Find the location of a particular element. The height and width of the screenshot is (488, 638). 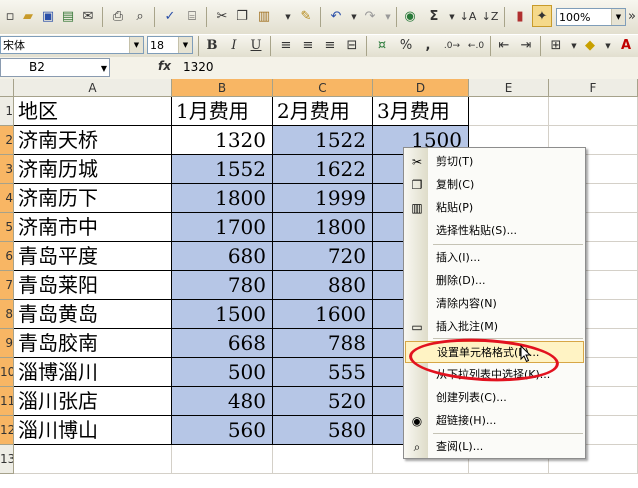

sort-ascending-icon: ↓A is located at coordinates (468, 17).